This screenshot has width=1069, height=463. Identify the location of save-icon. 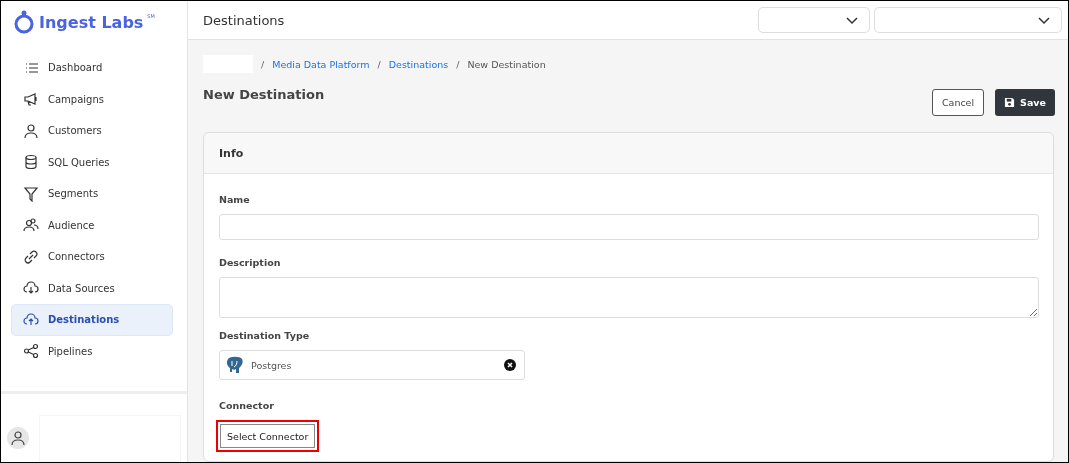
(1010, 102).